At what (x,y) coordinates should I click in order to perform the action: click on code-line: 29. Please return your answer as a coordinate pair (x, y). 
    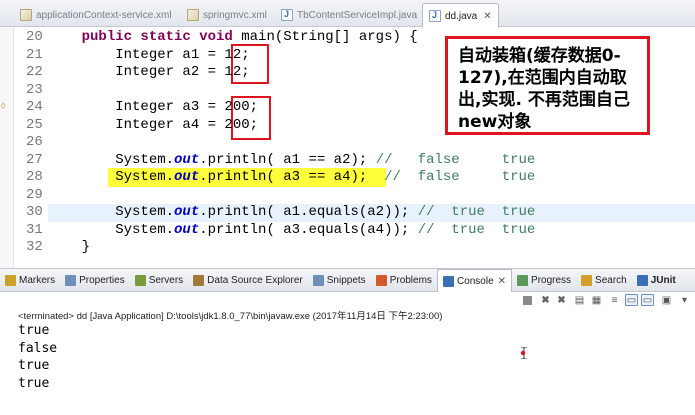
    Looking at the image, I should click on (360, 196).